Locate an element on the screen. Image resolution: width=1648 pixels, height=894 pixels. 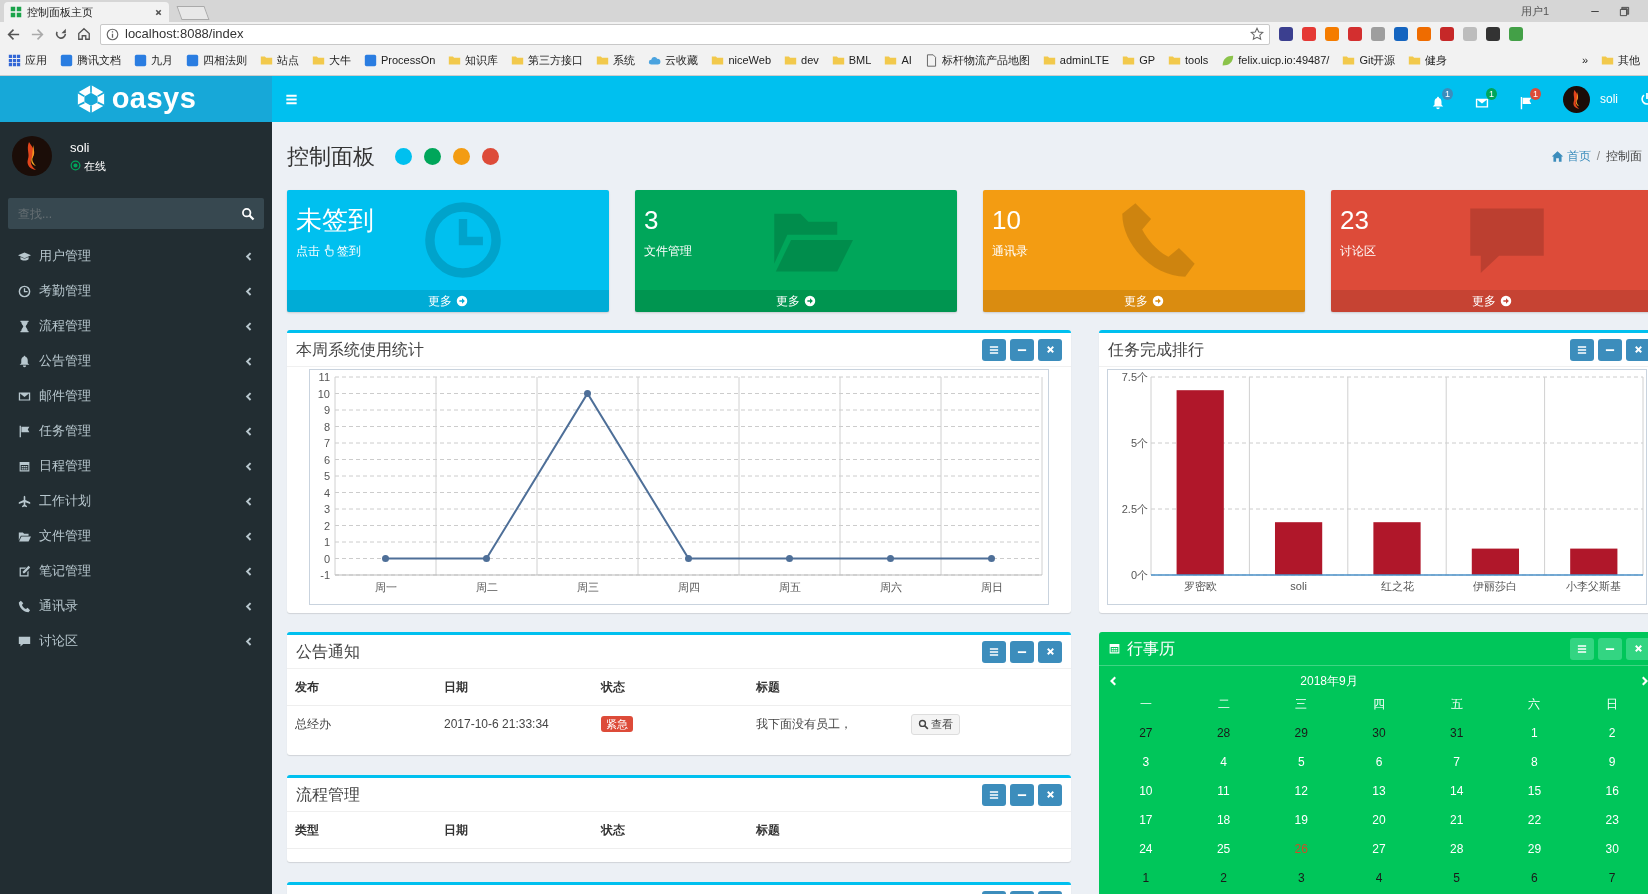
bookmark: 健身 is located at coordinates (1428, 60).